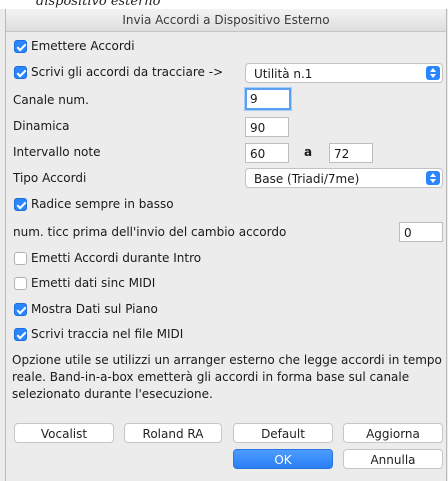 This screenshot has width=448, height=481. Describe the element at coordinates (408, 233) in the screenshot. I see `ticks-value: 0` at that location.